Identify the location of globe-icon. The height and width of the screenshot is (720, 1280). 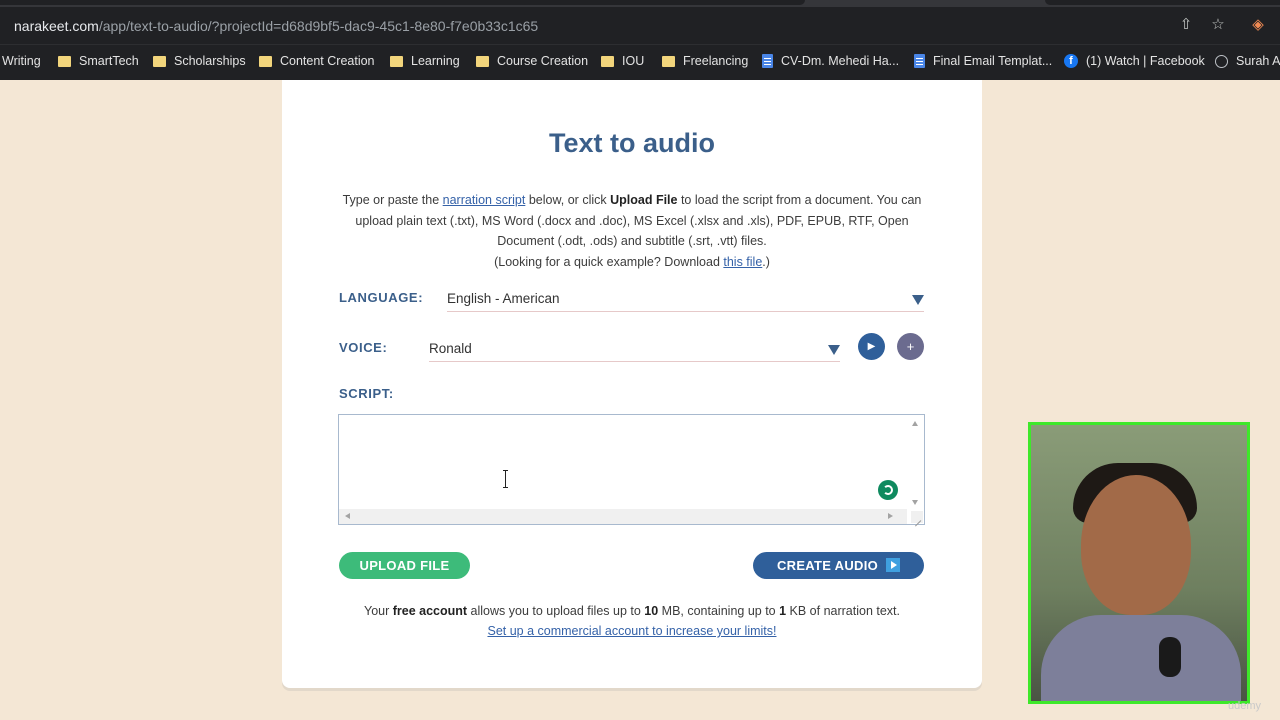
(1221, 61).